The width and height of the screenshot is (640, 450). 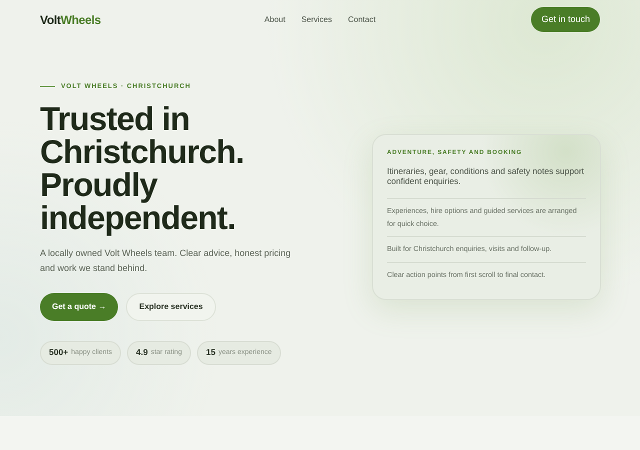 What do you see at coordinates (142, 353) in the screenshot?
I see `stat-value: 4.9` at bounding box center [142, 353].